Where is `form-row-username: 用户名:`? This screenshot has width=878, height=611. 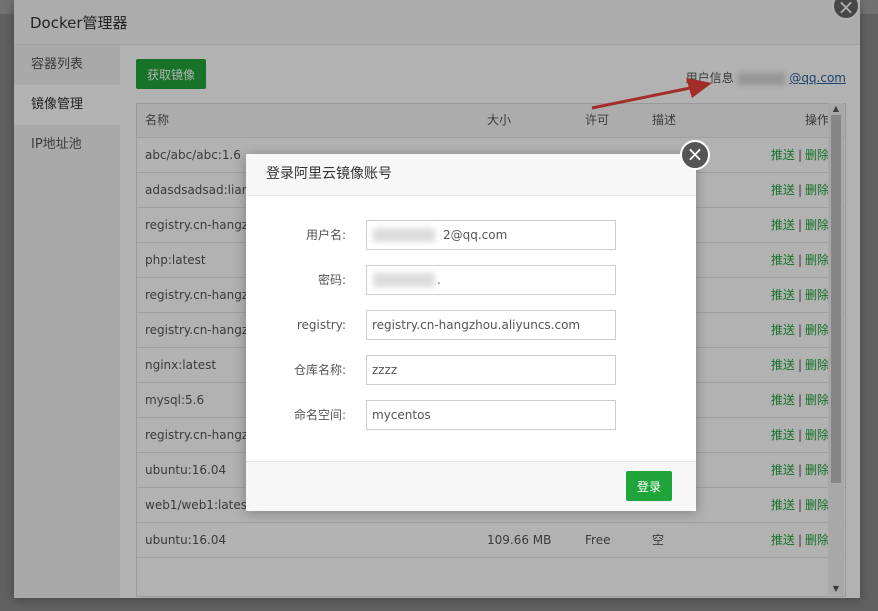 form-row-username: 用户名: is located at coordinates (471, 235).